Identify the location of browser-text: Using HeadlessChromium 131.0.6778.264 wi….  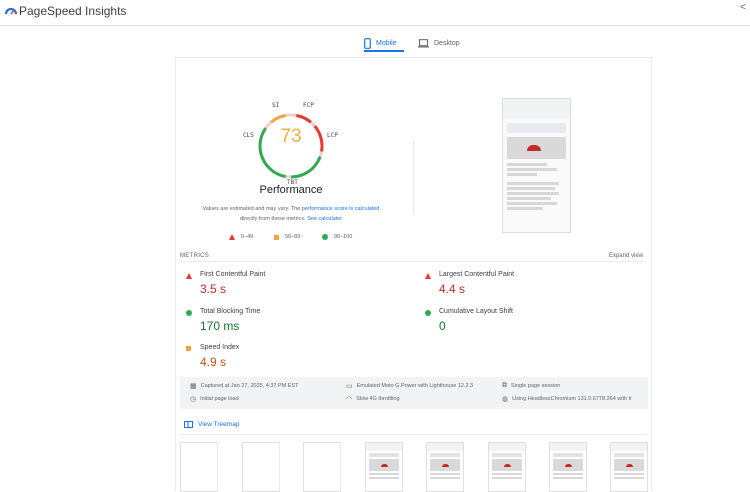
(572, 399).